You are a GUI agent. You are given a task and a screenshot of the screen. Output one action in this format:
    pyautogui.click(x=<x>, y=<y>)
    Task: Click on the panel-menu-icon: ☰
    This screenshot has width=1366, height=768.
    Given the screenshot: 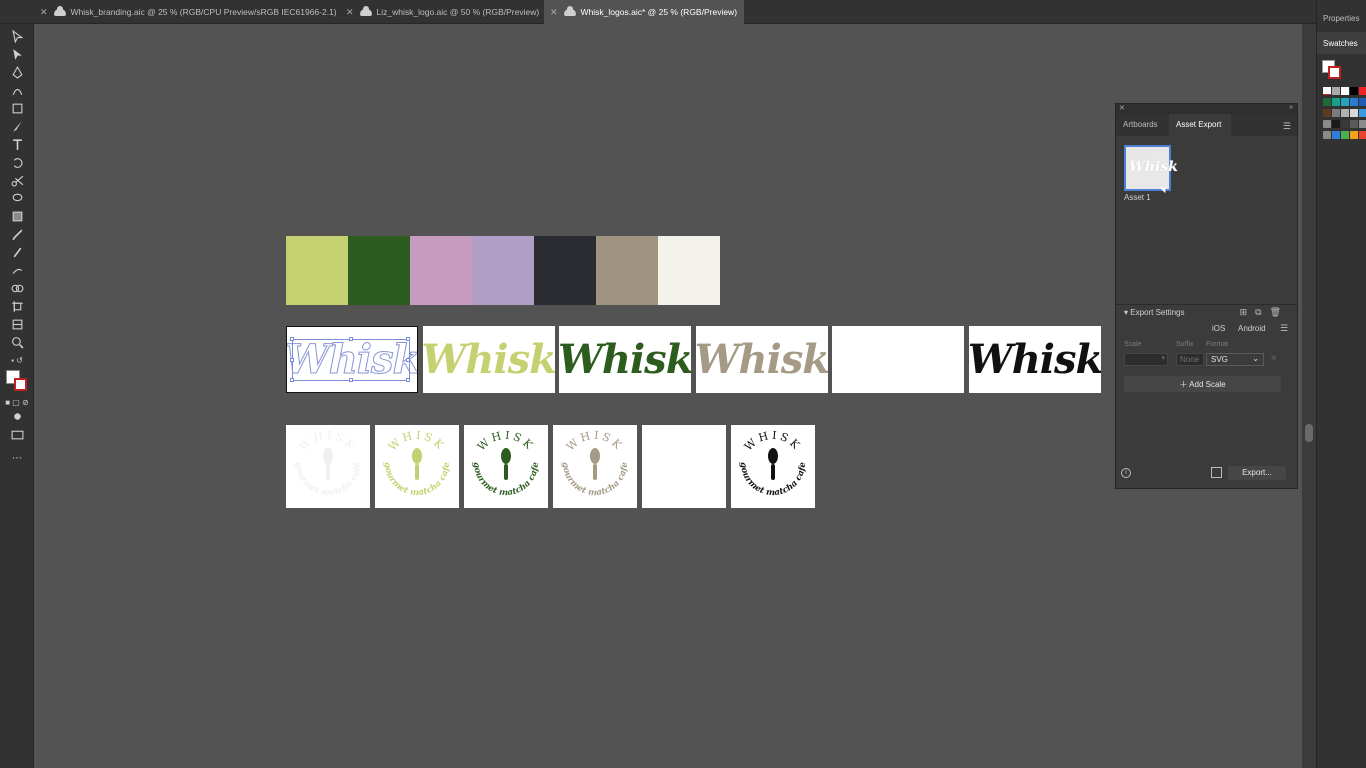 What is the action you would take?
    pyautogui.click(x=1287, y=126)
    